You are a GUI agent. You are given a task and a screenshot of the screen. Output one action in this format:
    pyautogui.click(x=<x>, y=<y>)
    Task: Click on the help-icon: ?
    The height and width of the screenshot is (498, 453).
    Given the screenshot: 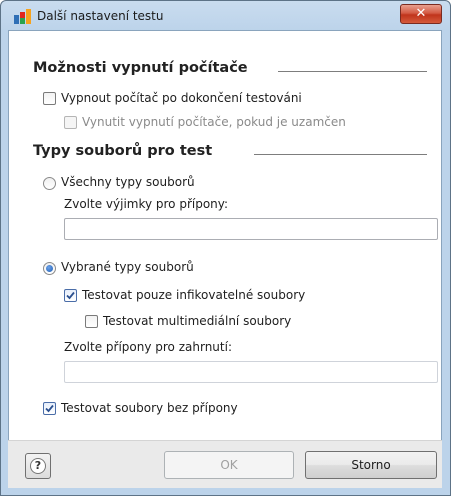 What is the action you would take?
    pyautogui.click(x=38, y=466)
    